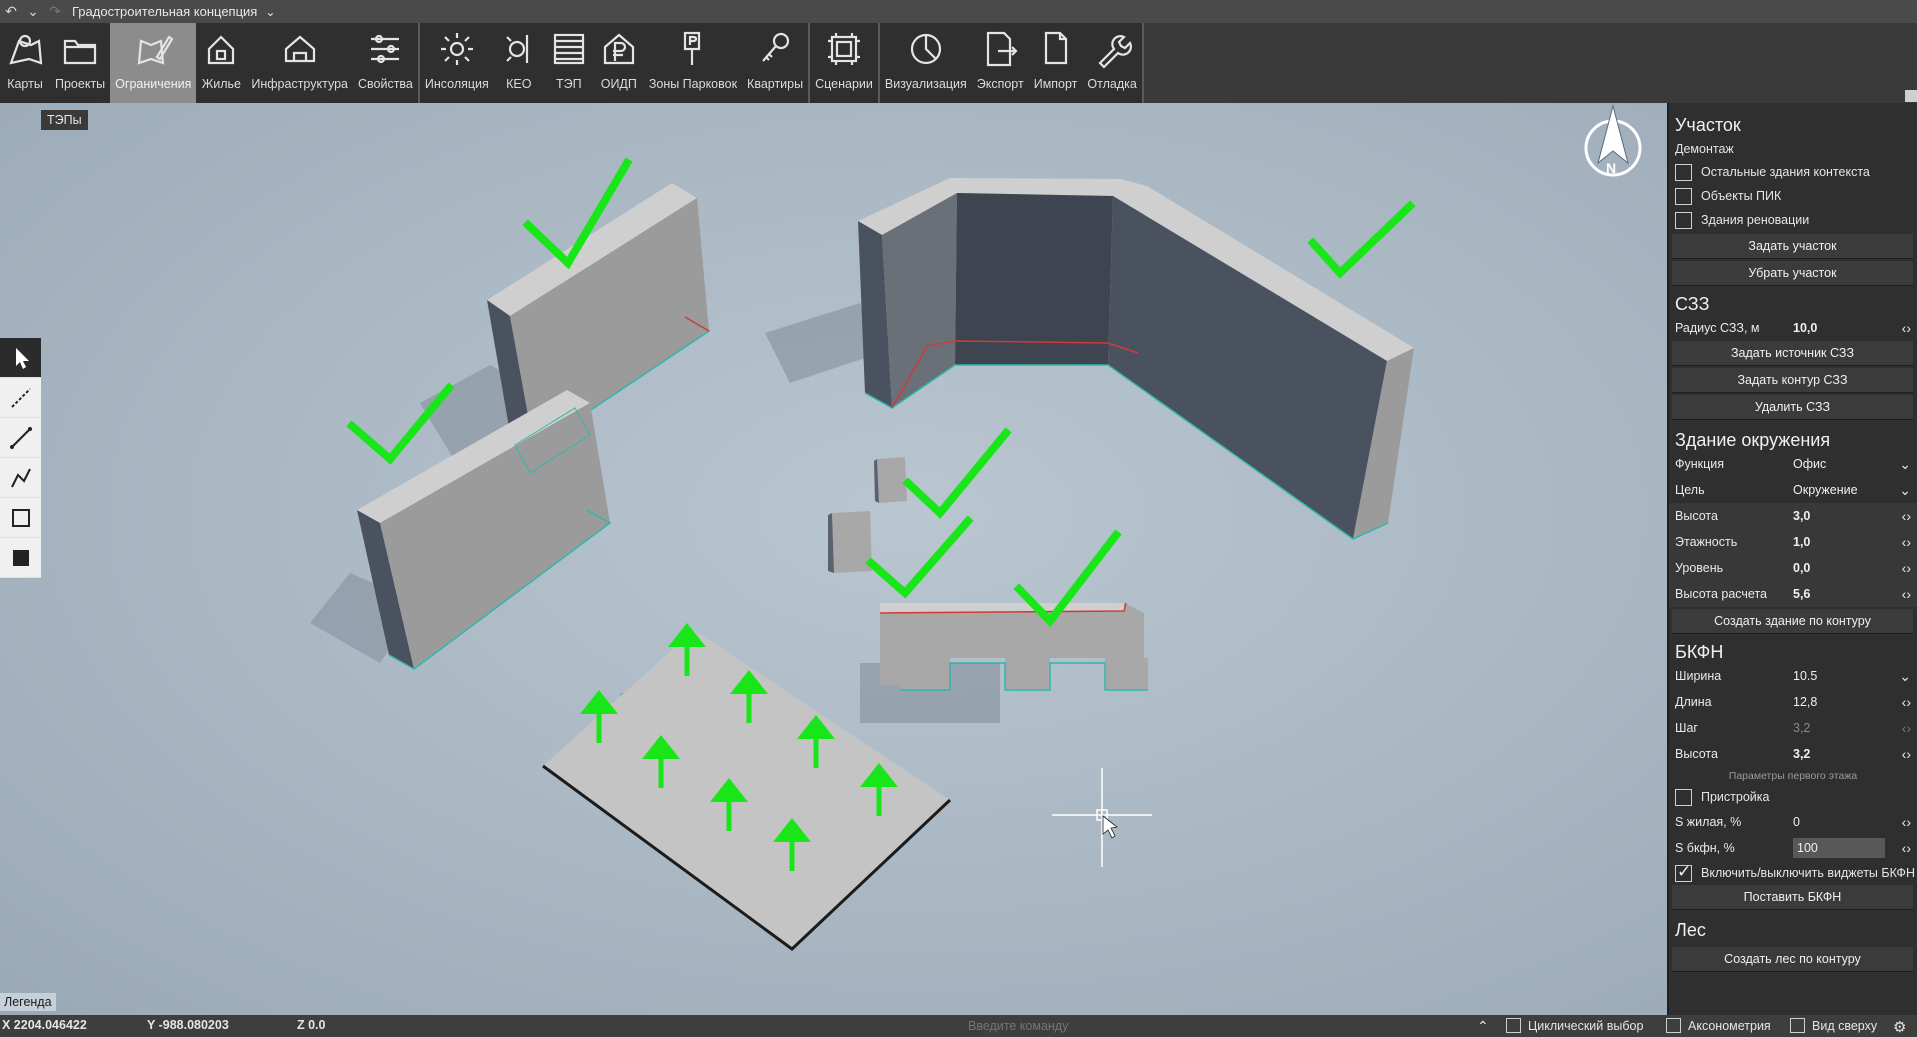  Describe the element at coordinates (1000, 84) in the screenshot. I see `toolbar-button-label: Экспорт` at that location.